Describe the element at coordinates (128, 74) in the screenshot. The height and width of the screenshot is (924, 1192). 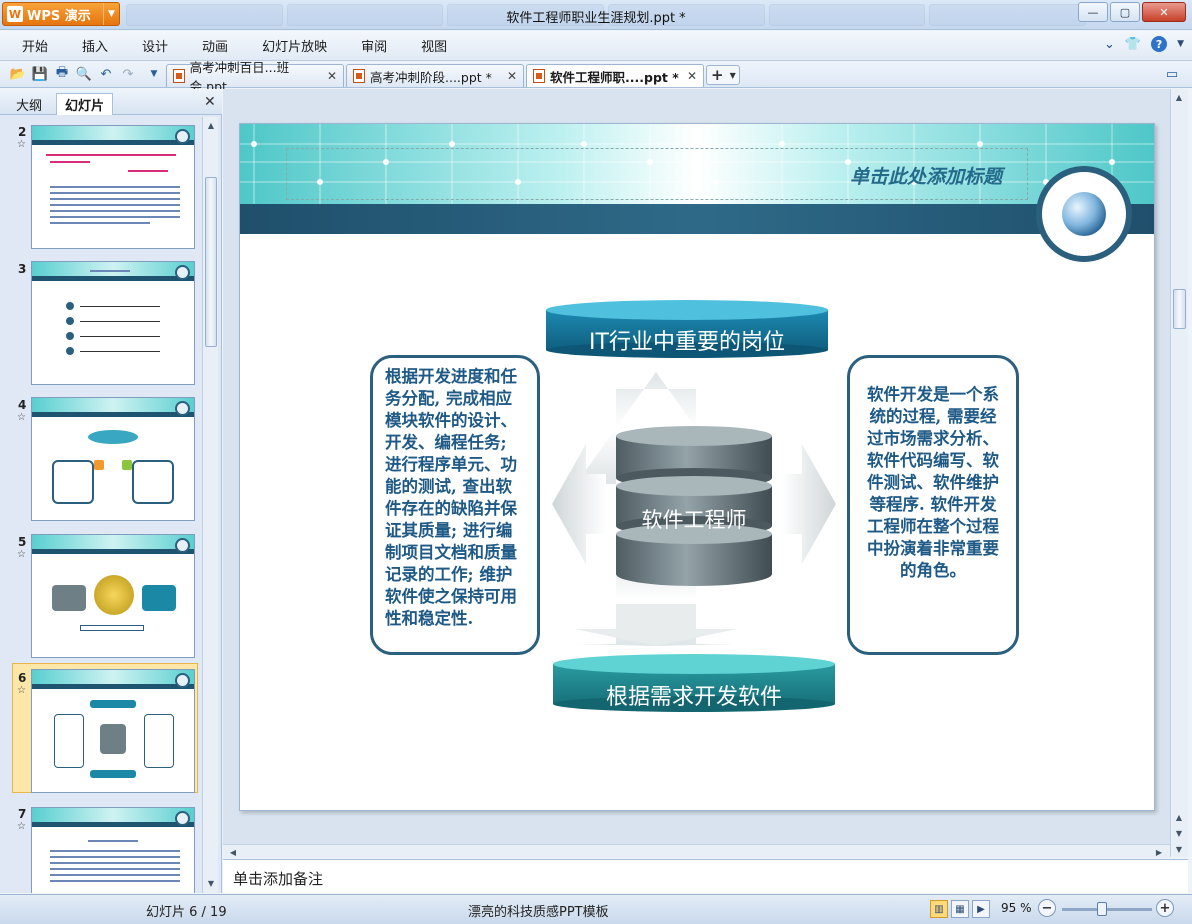
I see `redo-icon: ↷` at that location.